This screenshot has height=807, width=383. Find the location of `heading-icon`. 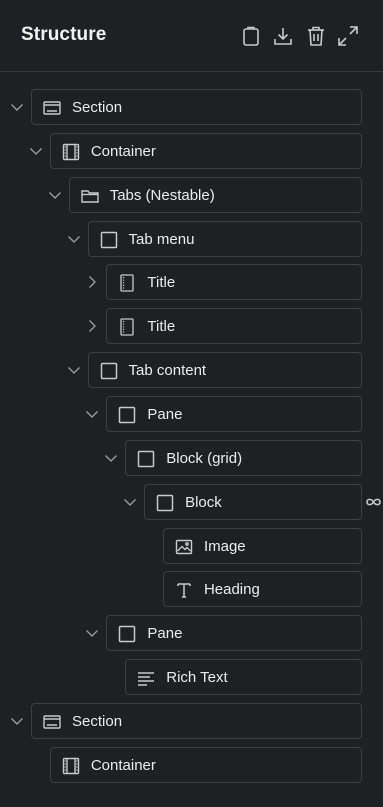

heading-icon is located at coordinates (184, 590).